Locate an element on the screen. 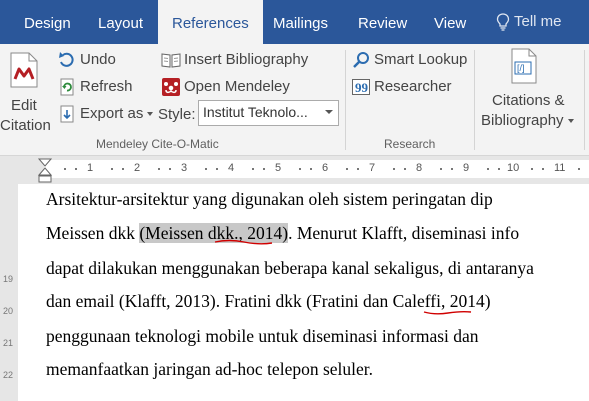 This screenshot has height=401, width=589. style-label: Style: is located at coordinates (177, 114).